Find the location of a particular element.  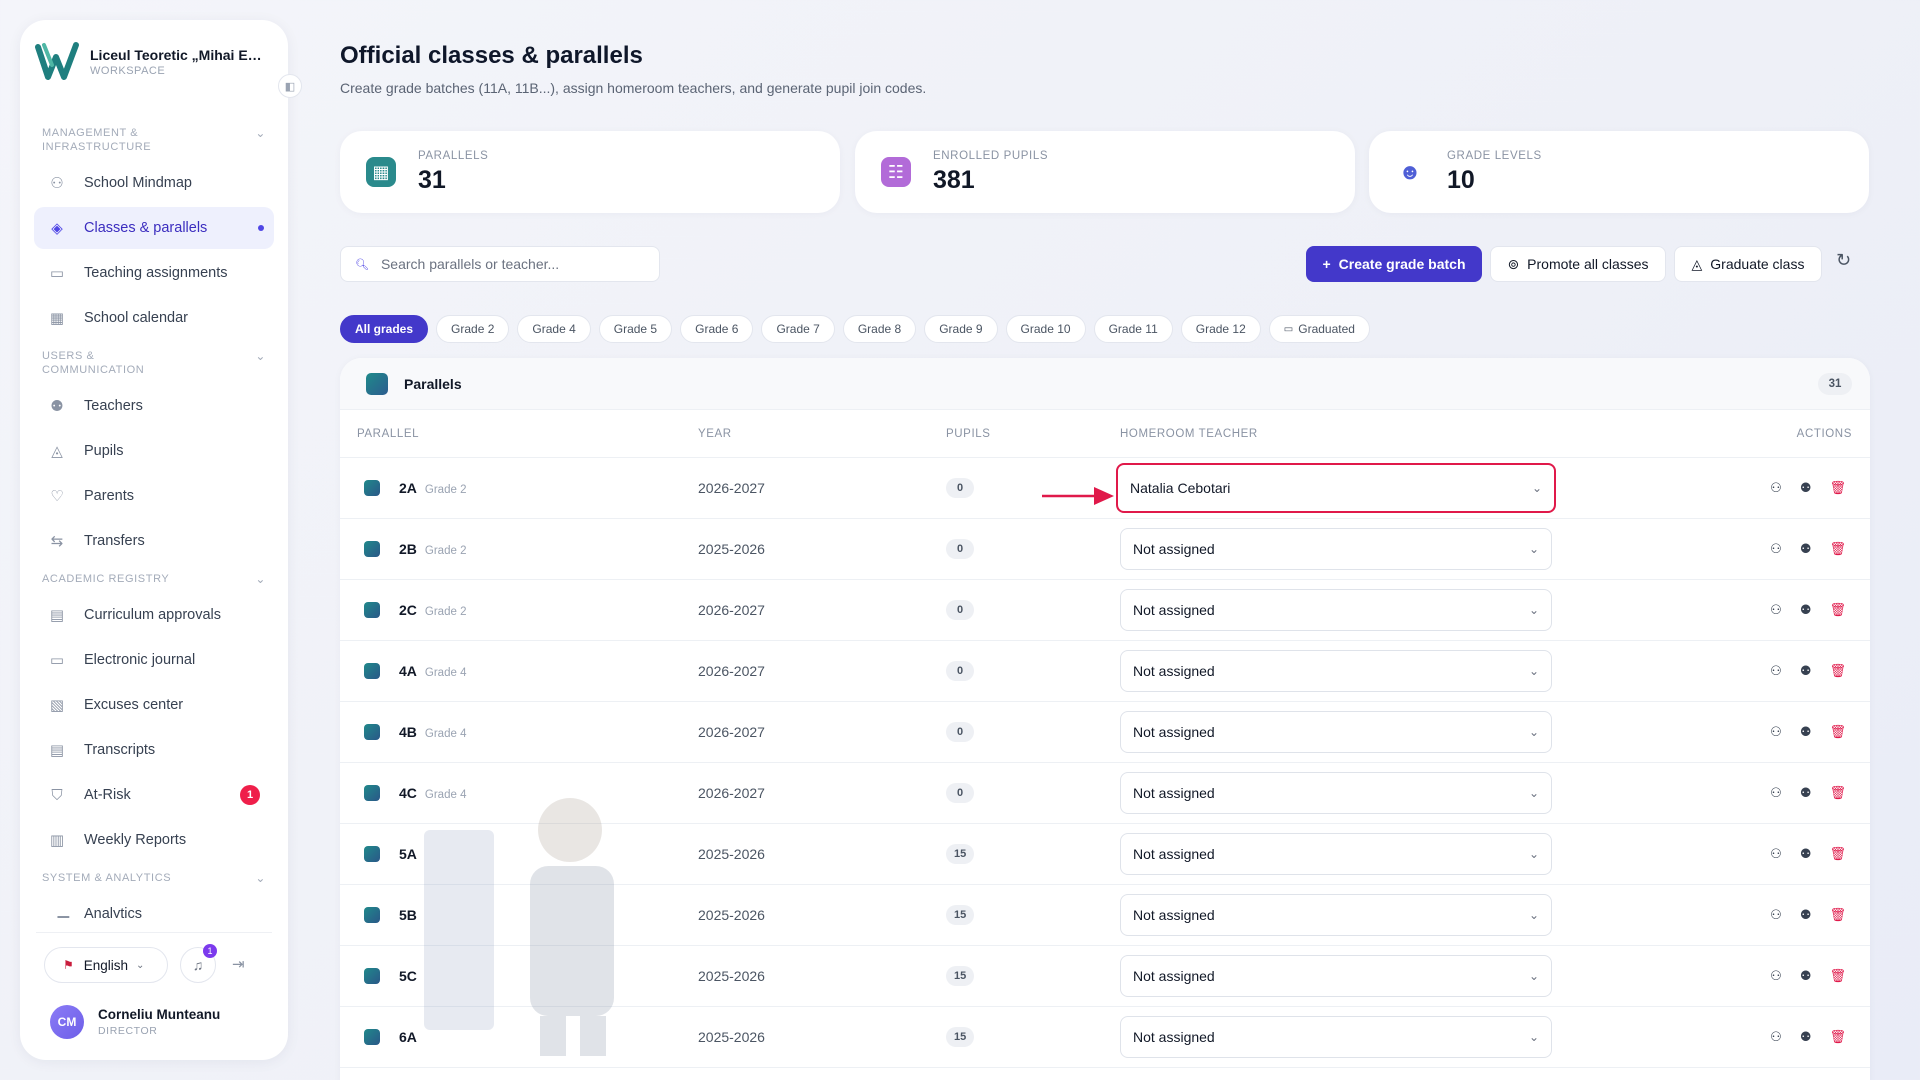

parallel-name: 2B Grade 2 is located at coordinates (432, 549).